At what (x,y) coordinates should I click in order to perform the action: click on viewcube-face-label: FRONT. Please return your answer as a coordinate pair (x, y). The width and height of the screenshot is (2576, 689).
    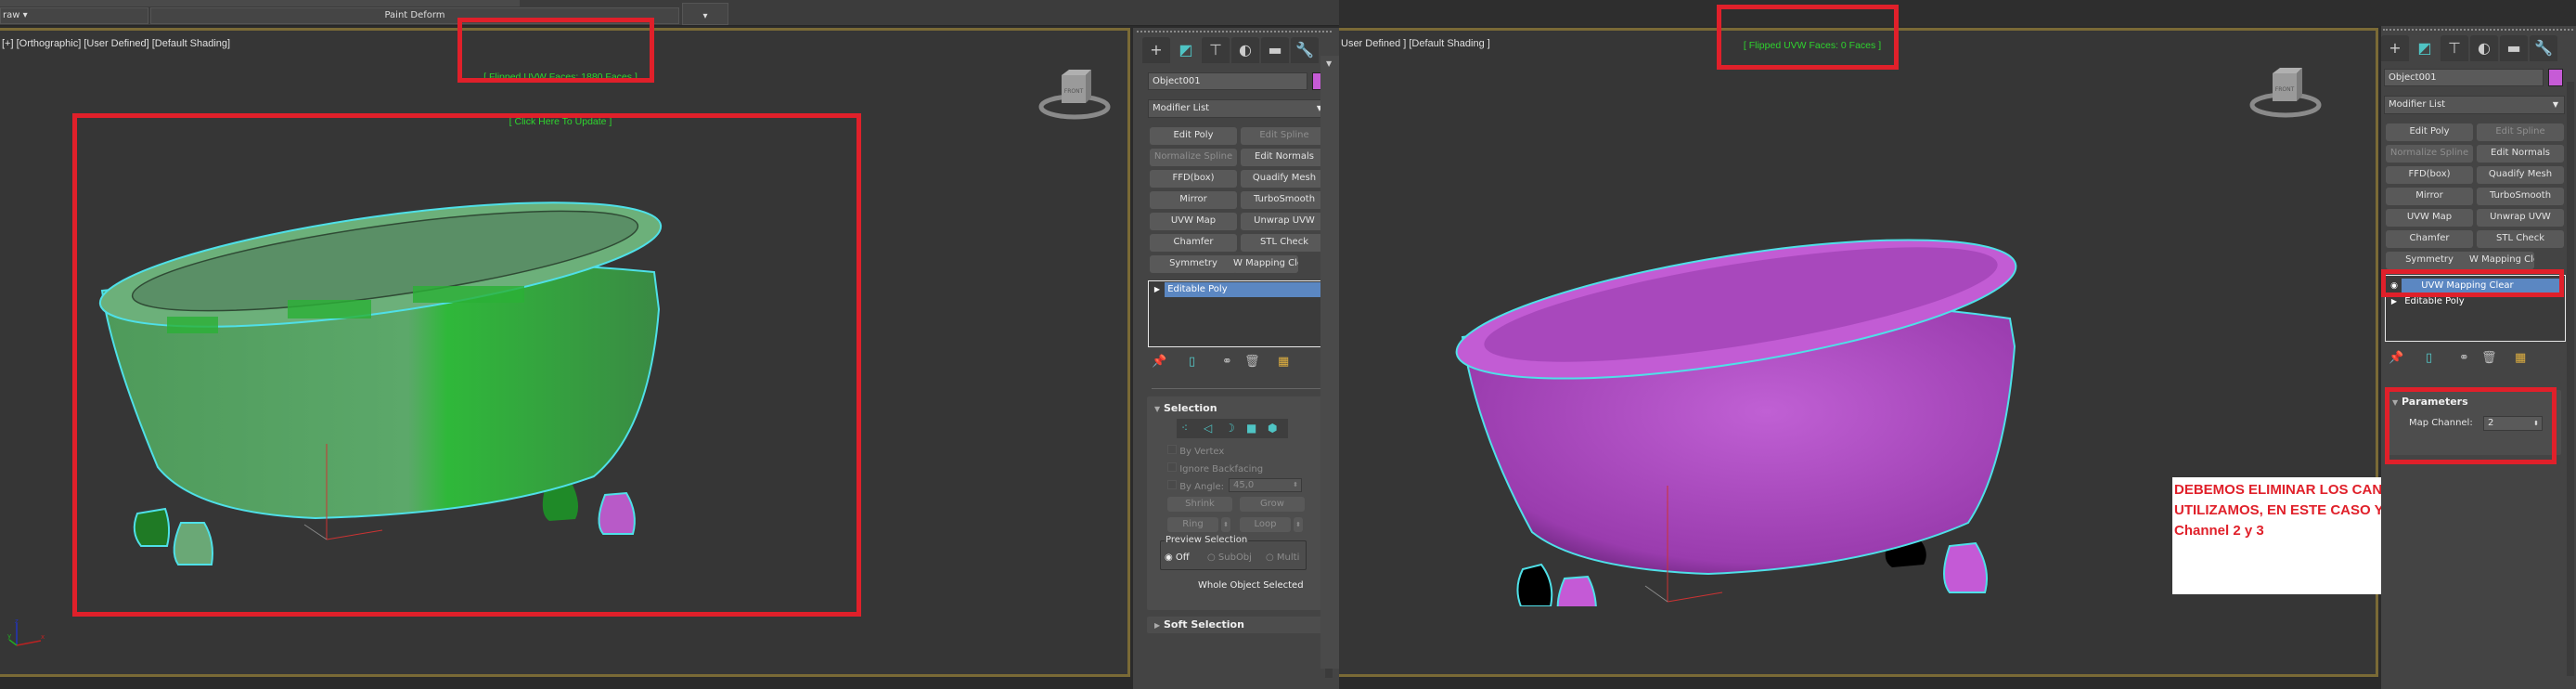
    Looking at the image, I should click on (1074, 91).